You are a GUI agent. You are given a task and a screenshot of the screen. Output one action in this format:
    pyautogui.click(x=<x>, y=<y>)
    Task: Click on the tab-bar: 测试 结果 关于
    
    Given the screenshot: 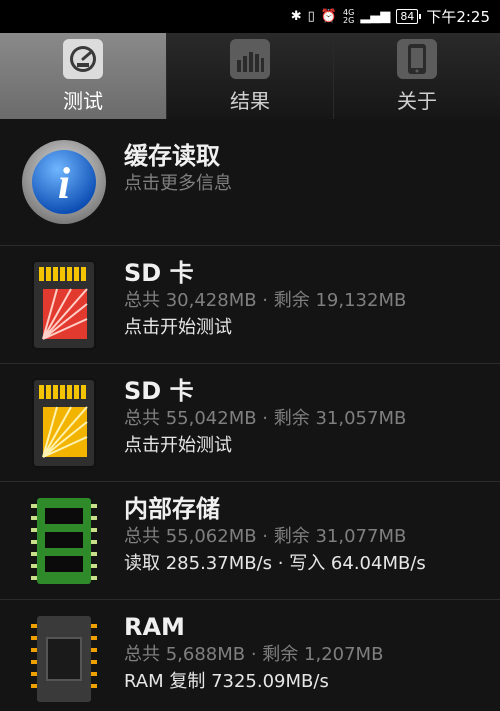 What is the action you would take?
    pyautogui.click(x=250, y=76)
    